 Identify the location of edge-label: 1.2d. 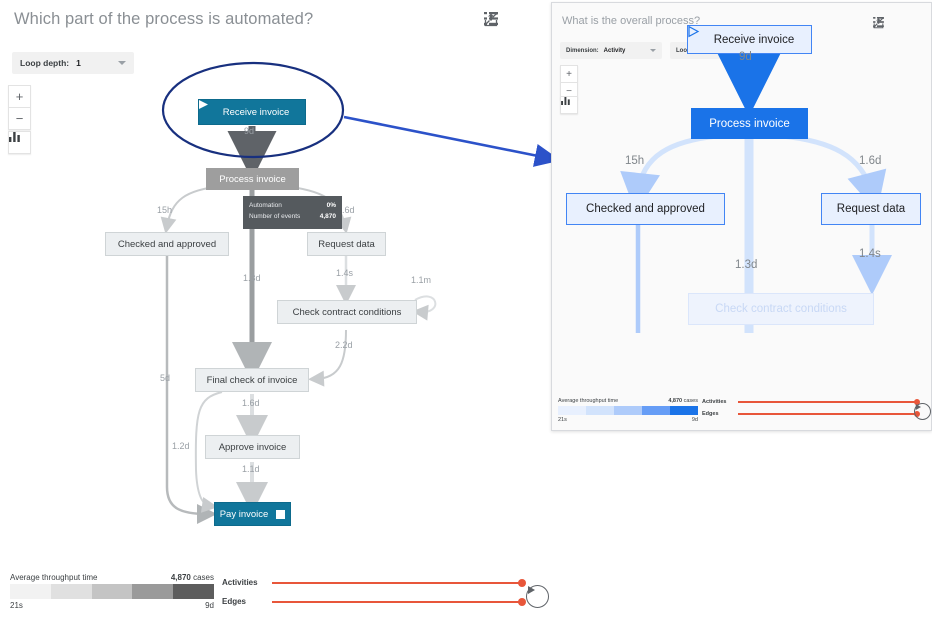
(181, 446).